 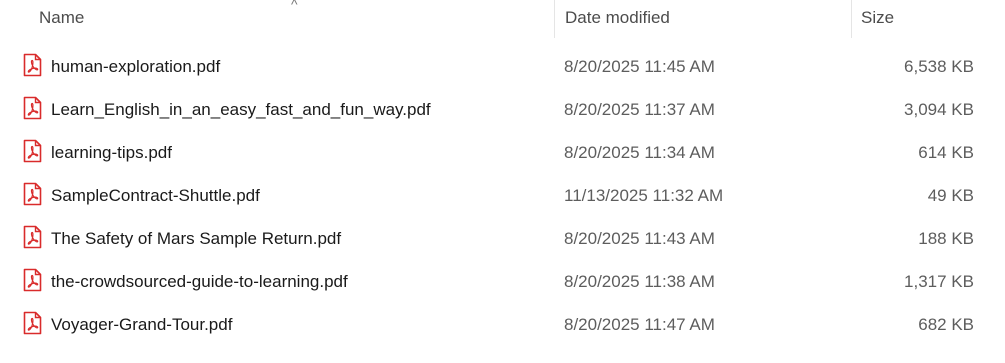 I want to click on sort-ascending-icon: ^, so click(x=294, y=6).